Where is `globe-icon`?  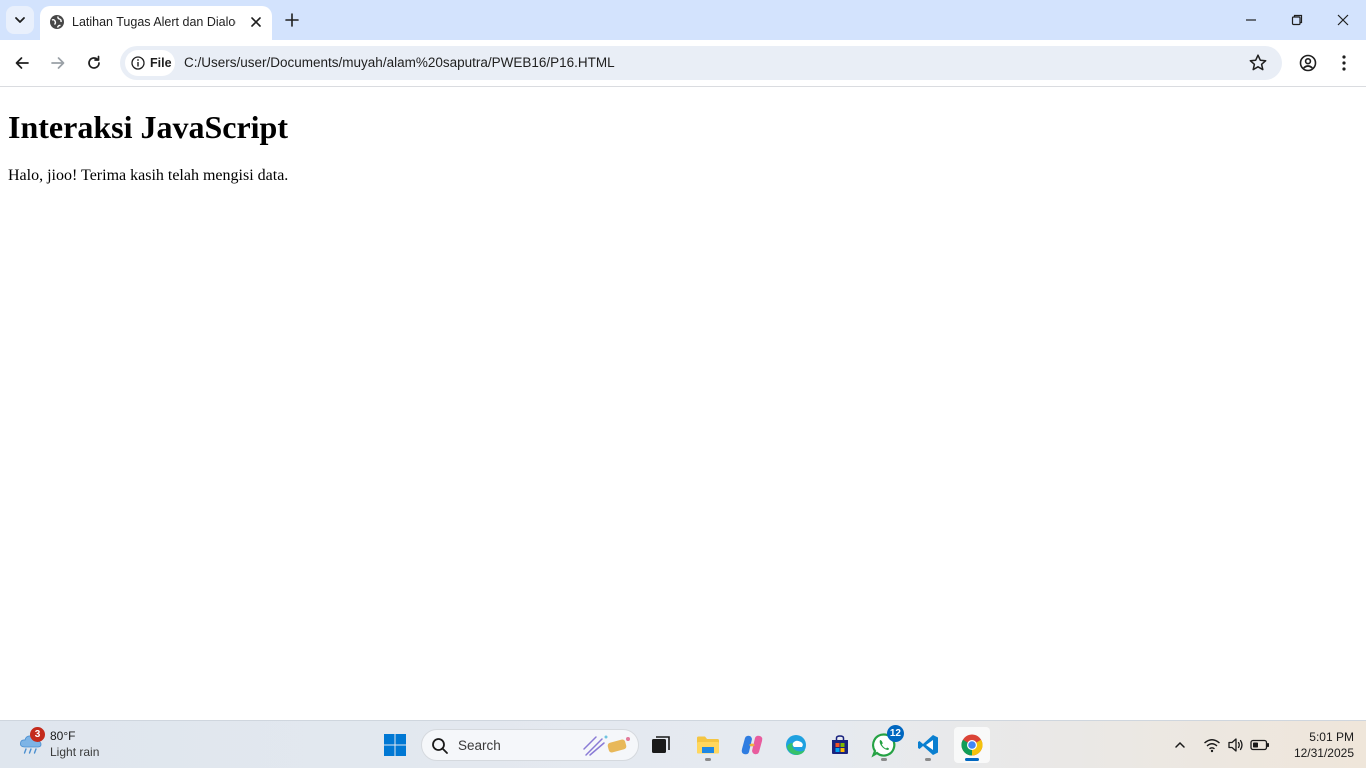
globe-icon is located at coordinates (57, 22).